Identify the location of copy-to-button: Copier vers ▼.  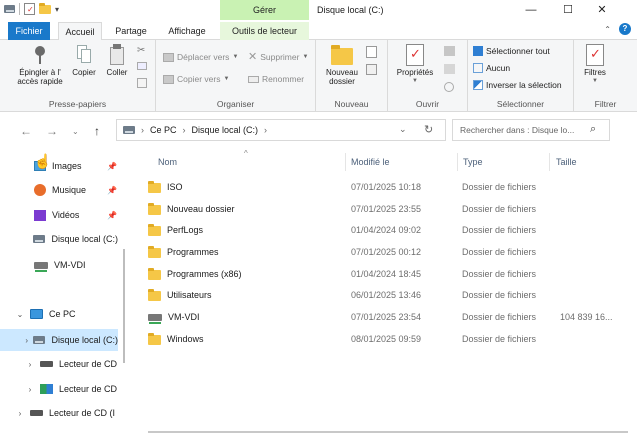
(196, 79).